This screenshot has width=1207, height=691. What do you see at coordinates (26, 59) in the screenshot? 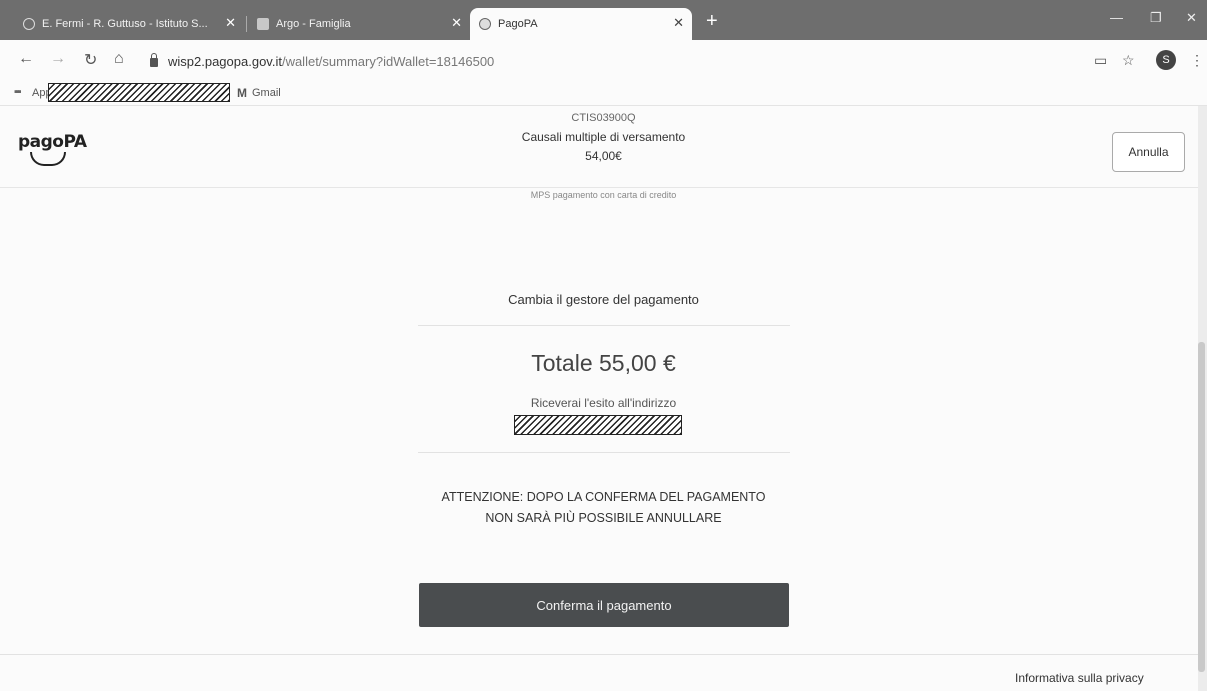
I see `back-icon: ←` at bounding box center [26, 59].